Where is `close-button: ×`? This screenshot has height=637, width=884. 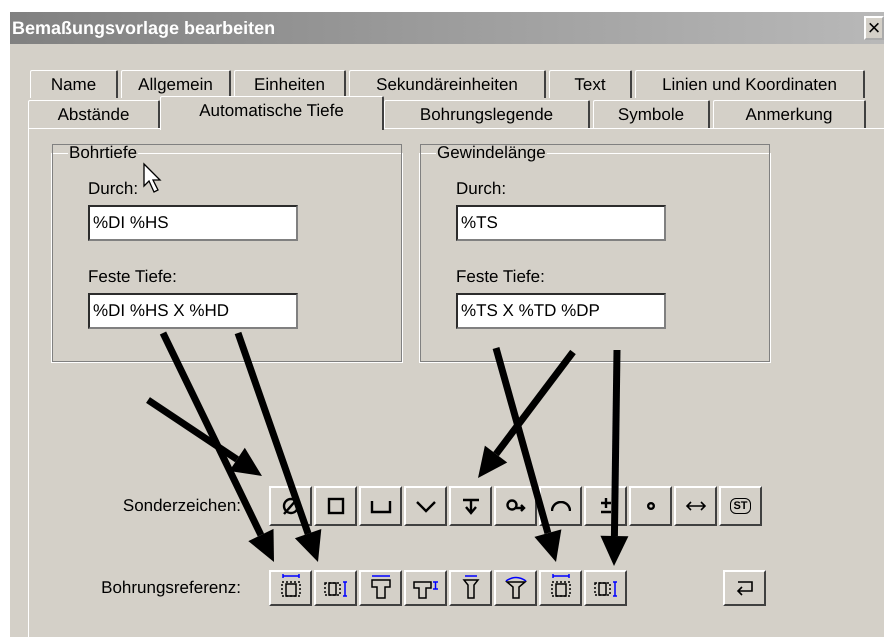
close-button: × is located at coordinates (874, 28).